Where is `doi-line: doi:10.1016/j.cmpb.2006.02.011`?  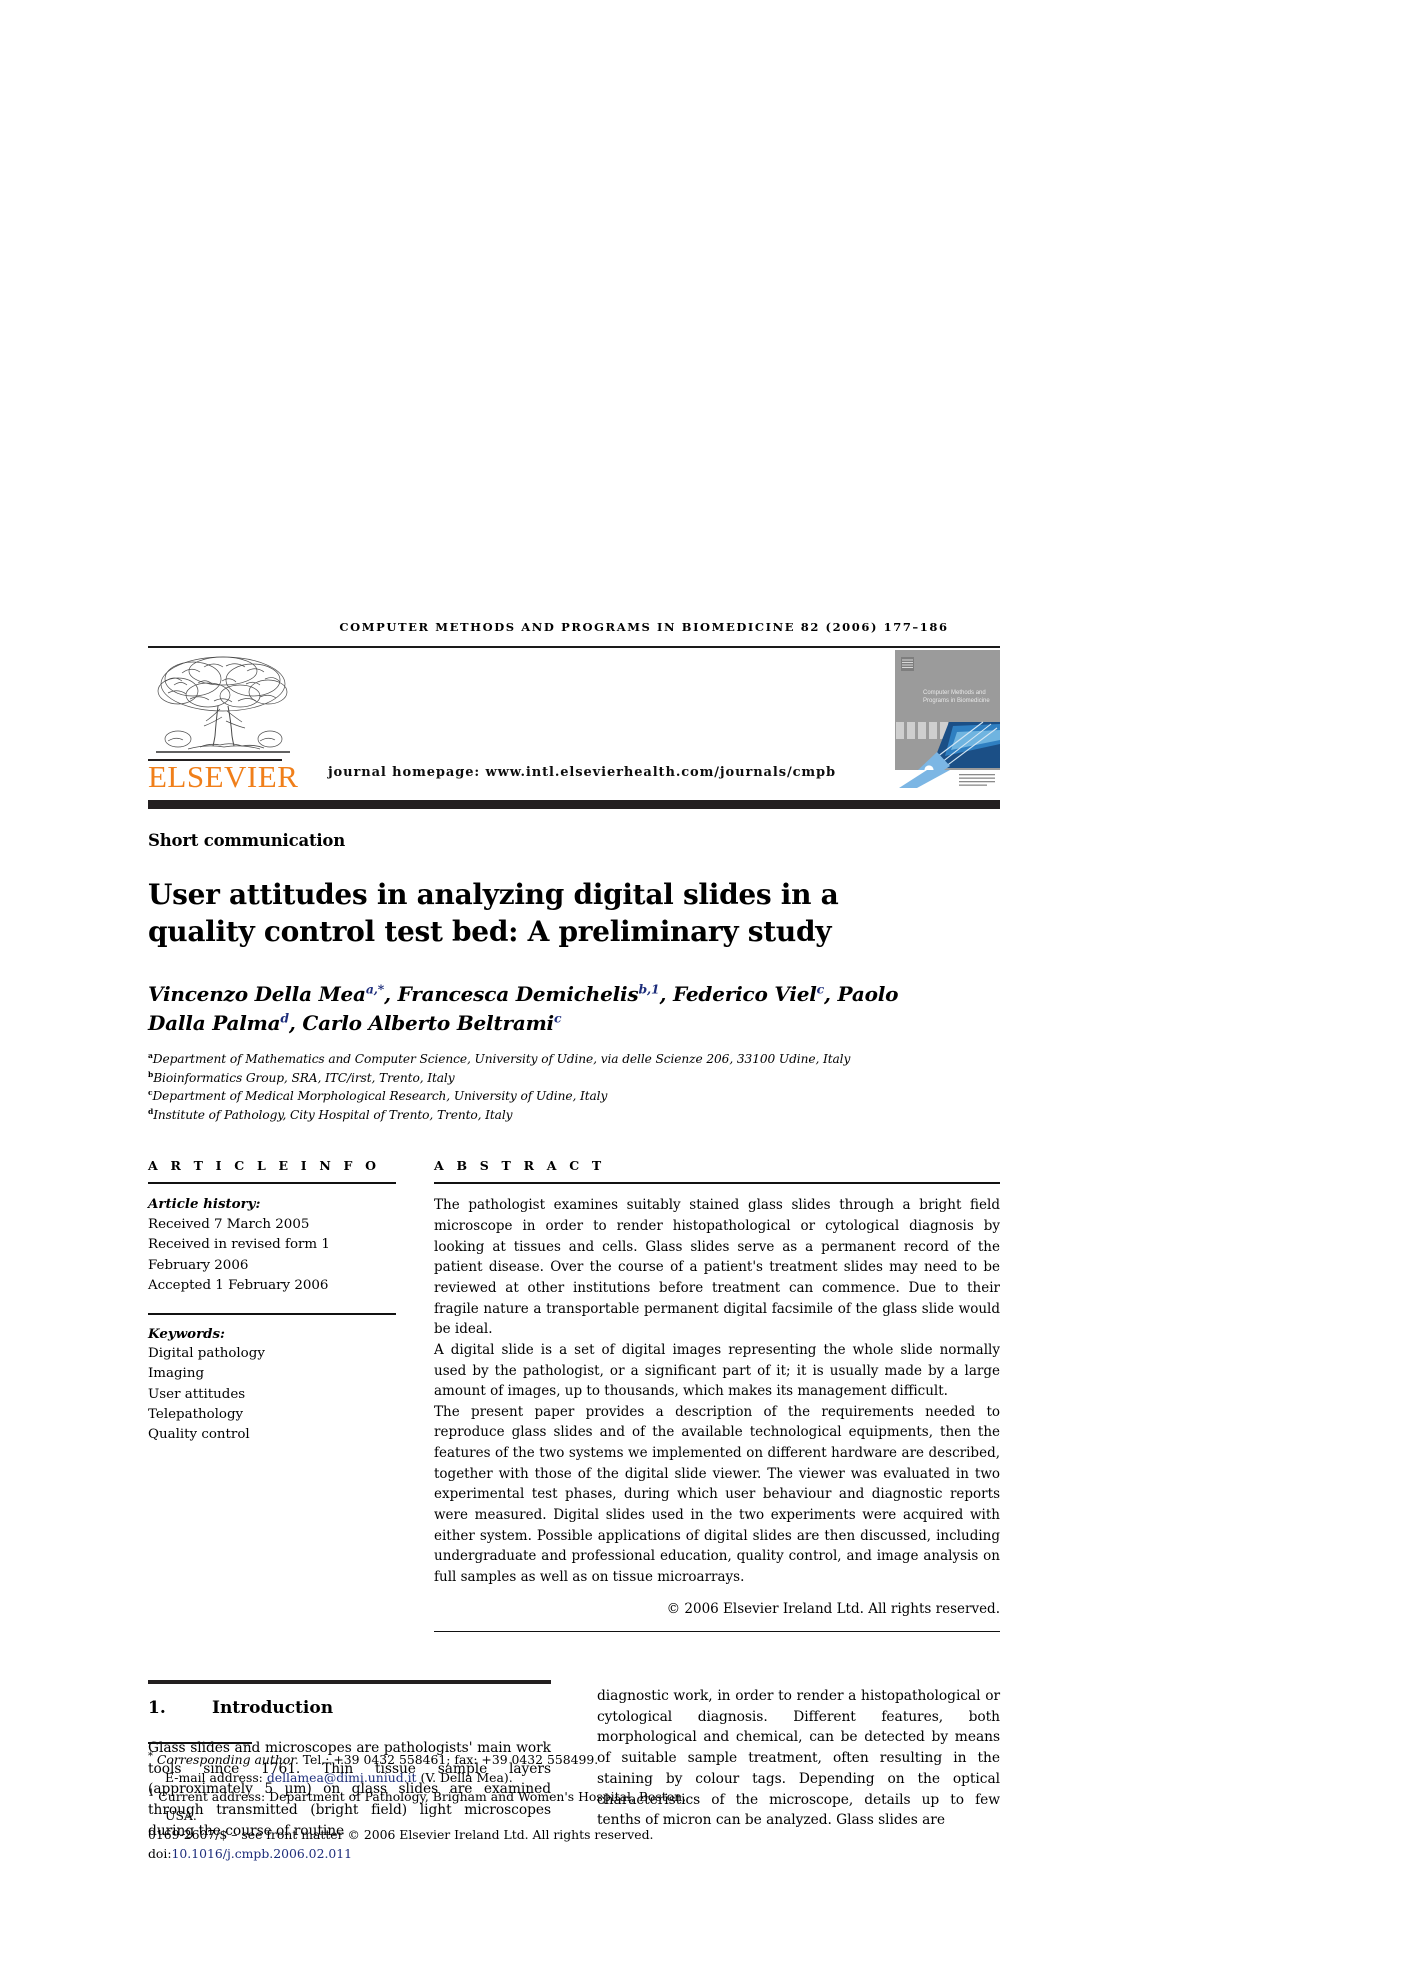 doi-line: doi:10.1016/j.cmpb.2006.02.011 is located at coordinates (428, 1854).